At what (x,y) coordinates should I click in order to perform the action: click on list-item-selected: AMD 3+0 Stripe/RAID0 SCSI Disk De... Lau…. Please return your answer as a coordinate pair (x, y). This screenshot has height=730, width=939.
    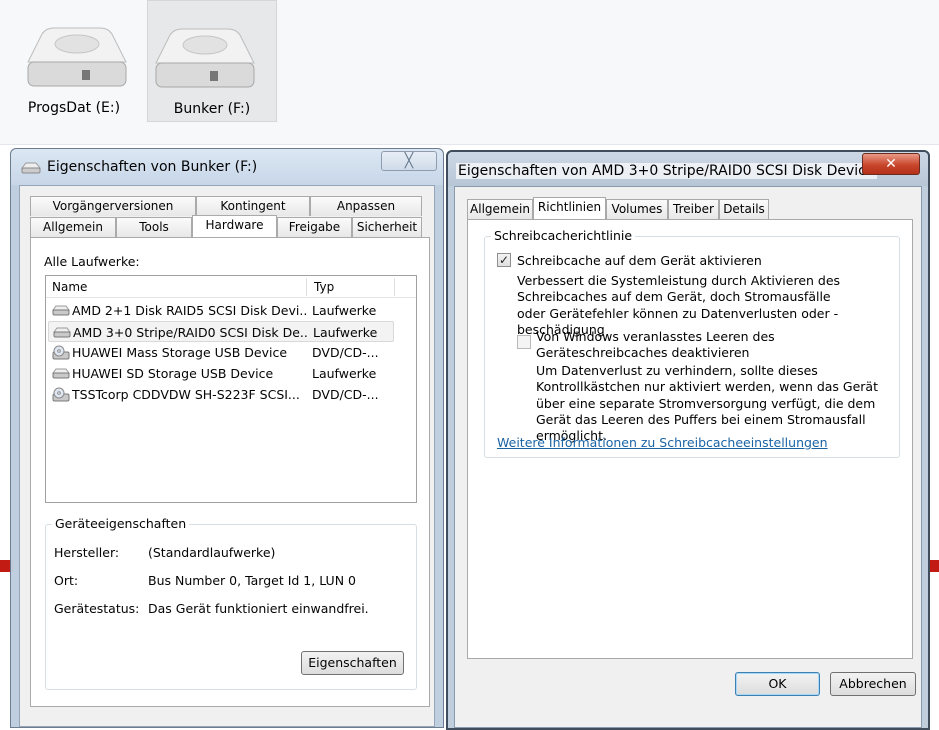
    Looking at the image, I should click on (221, 331).